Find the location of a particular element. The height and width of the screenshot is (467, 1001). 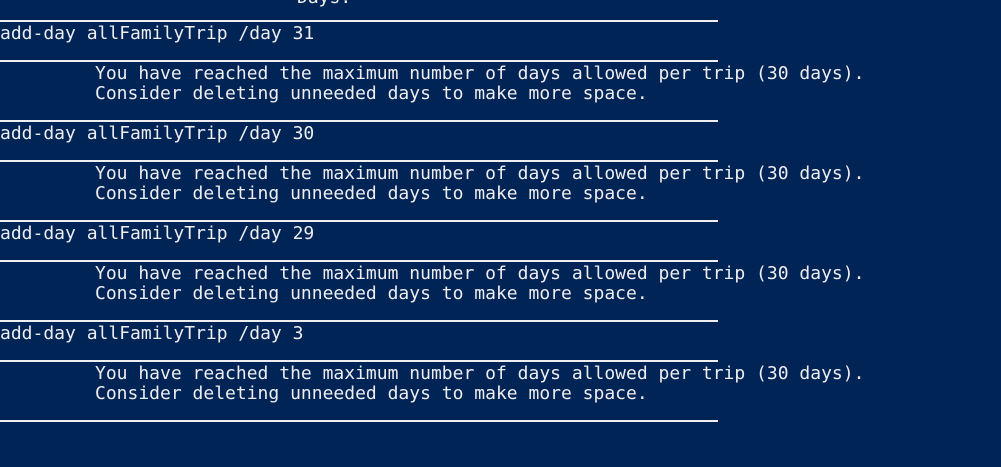

command-line: add-day allFamilyTrip /day 30 is located at coordinates (157, 133).